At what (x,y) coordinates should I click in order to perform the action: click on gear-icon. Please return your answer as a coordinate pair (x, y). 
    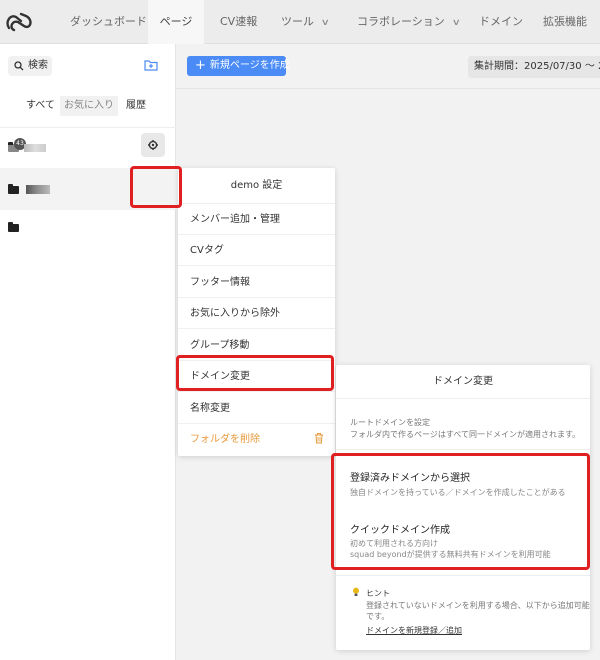
    Looking at the image, I should click on (153, 145).